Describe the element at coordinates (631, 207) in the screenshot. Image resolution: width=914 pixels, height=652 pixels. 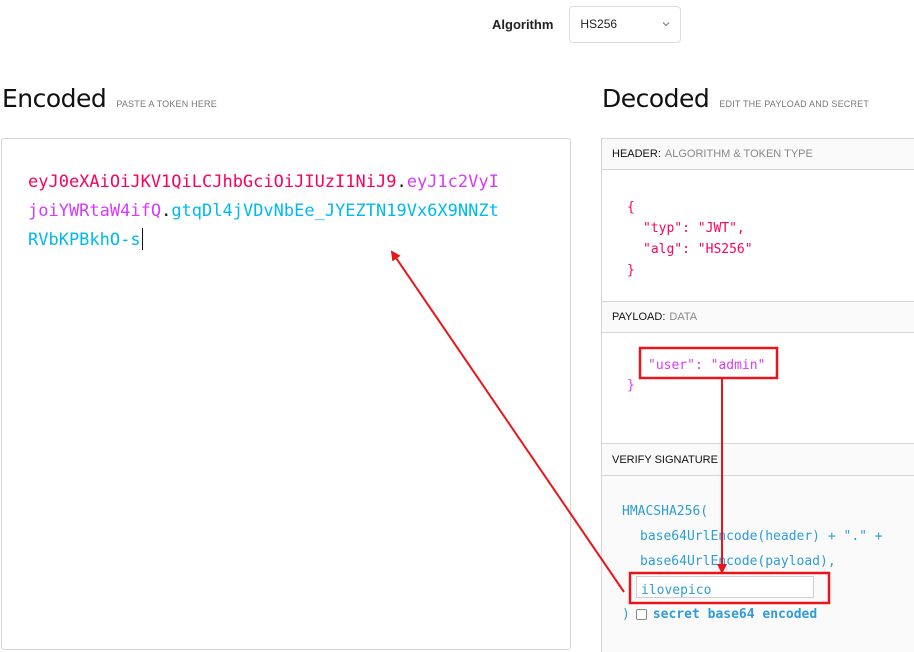
I see `header-json-line: {` at that location.